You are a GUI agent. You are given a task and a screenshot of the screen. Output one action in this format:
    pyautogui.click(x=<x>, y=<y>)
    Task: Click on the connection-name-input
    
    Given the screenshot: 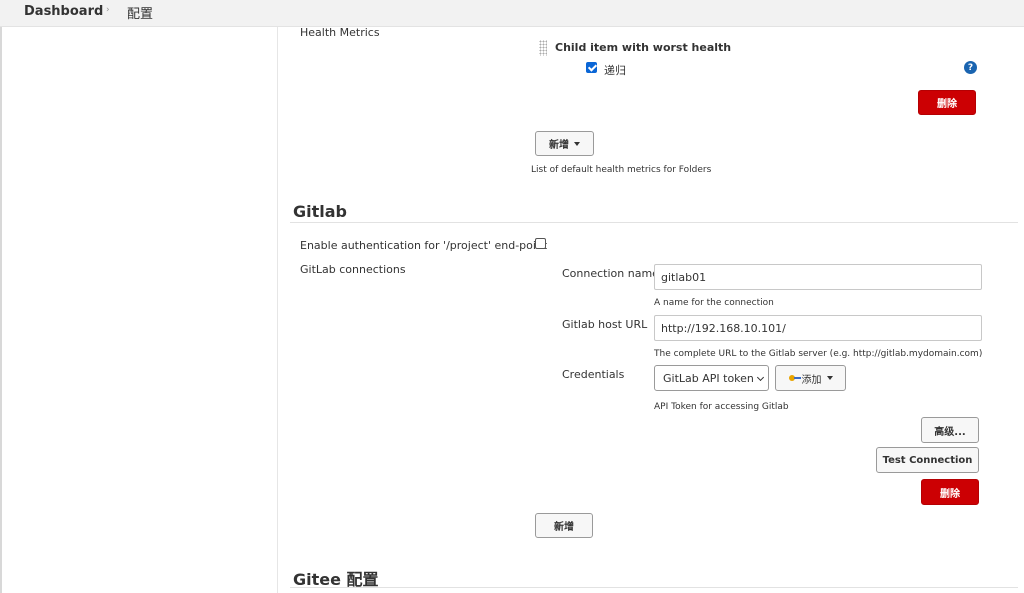 What is the action you would take?
    pyautogui.click(x=818, y=277)
    